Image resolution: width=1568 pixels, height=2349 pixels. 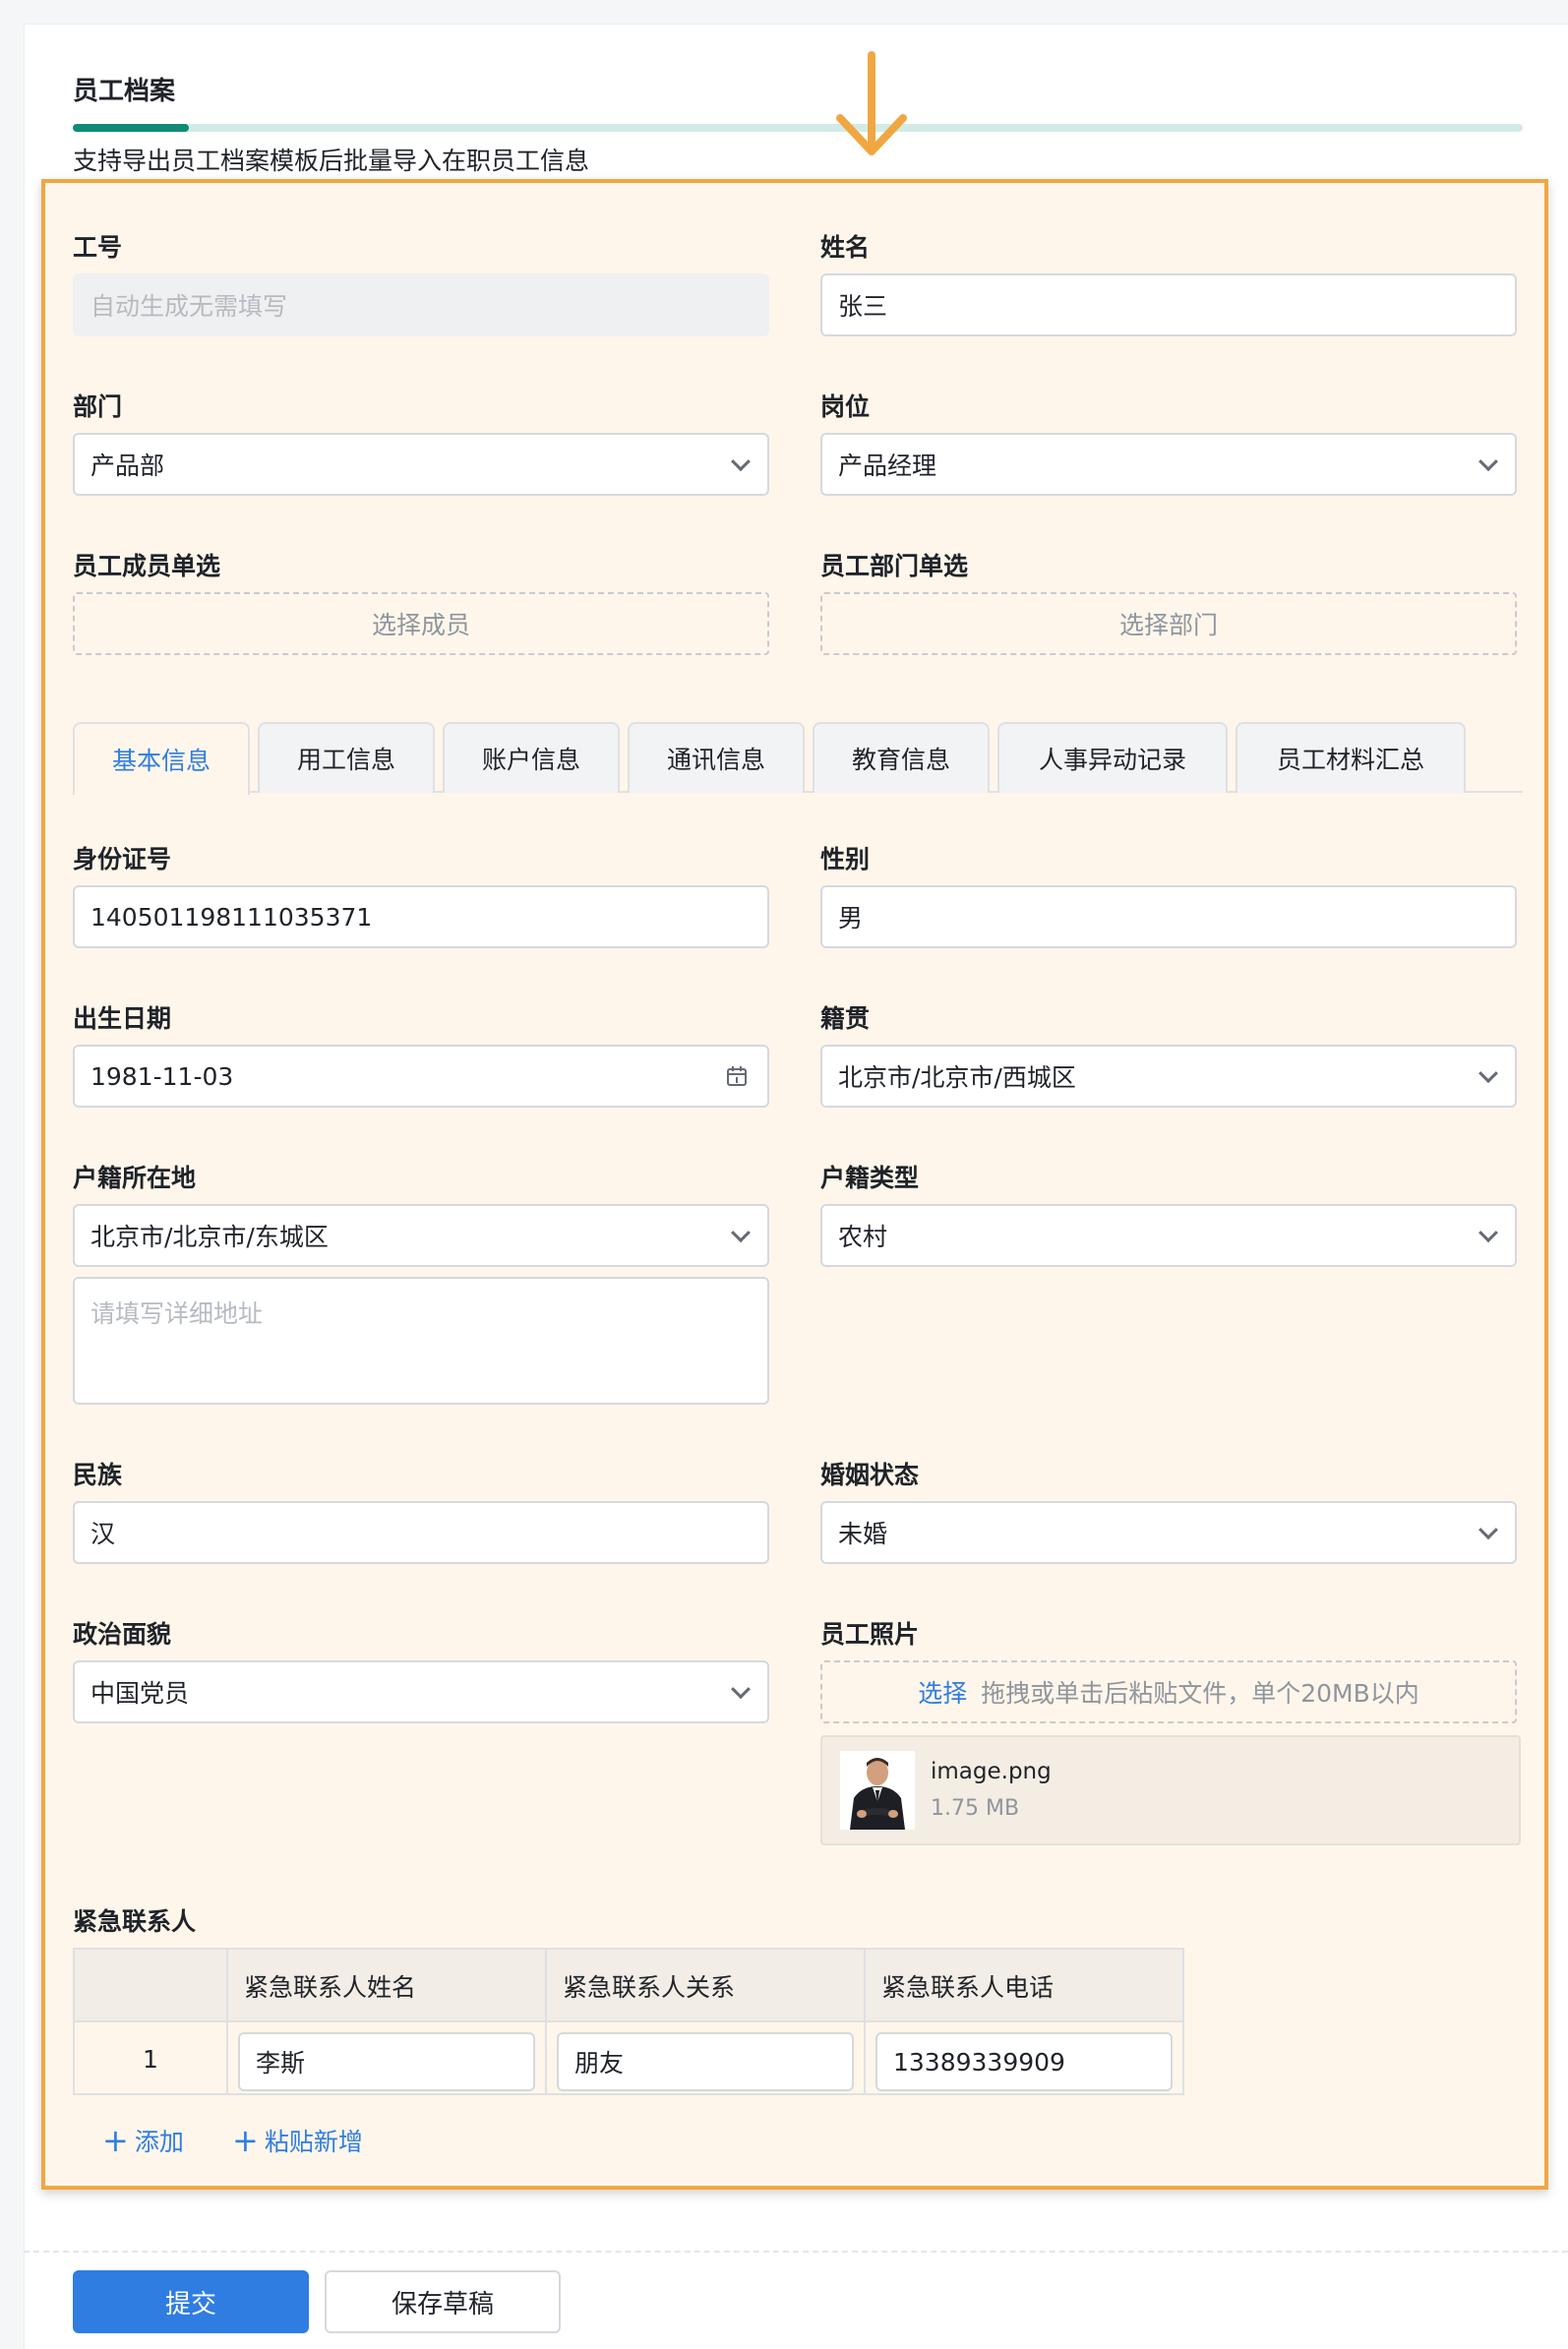 I want to click on tab-employee-materials: 员工材料汇总, so click(x=1351, y=757).